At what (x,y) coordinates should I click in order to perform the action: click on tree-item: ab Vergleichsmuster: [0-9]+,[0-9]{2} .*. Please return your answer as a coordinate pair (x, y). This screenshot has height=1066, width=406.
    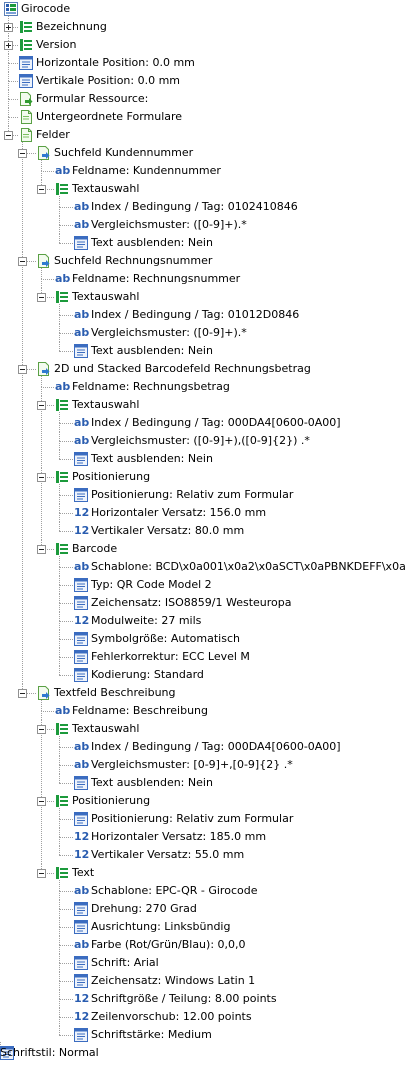
    Looking at the image, I should click on (203, 765).